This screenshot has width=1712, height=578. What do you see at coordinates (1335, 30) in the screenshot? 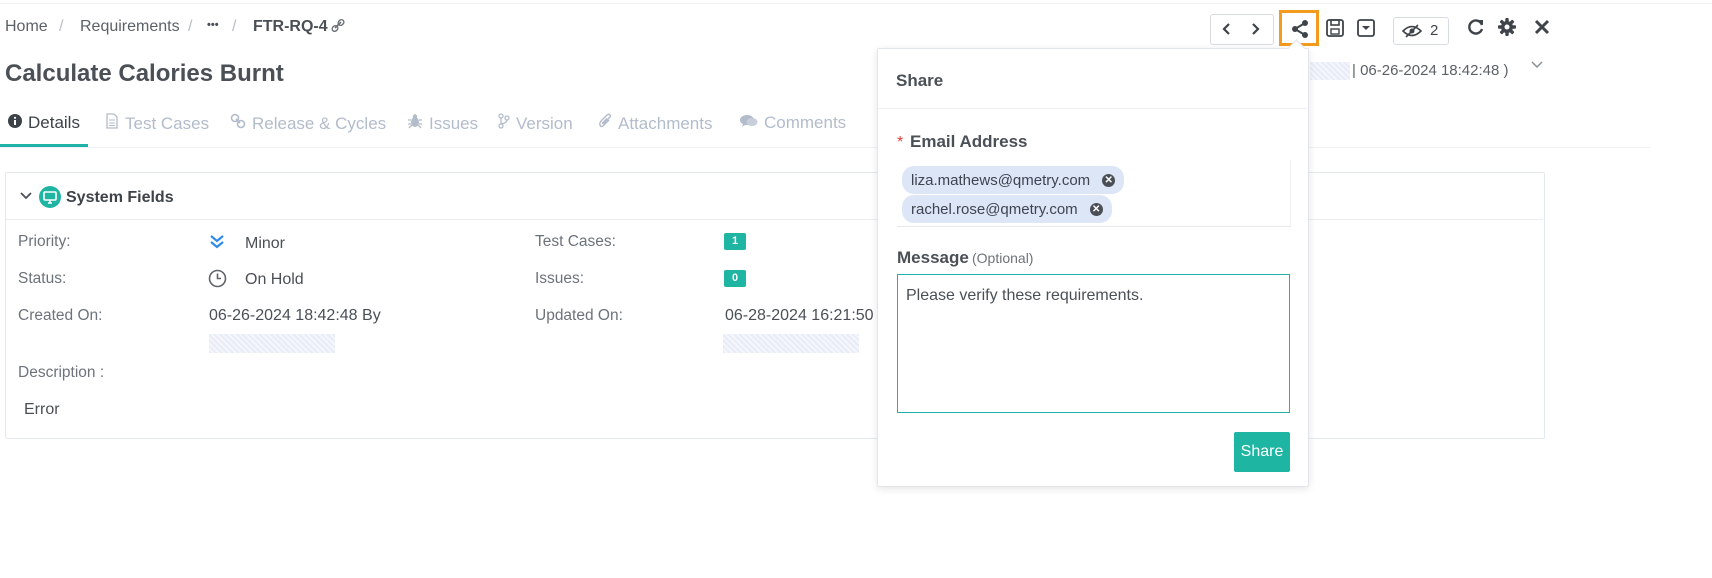
I see `save-icon` at bounding box center [1335, 30].